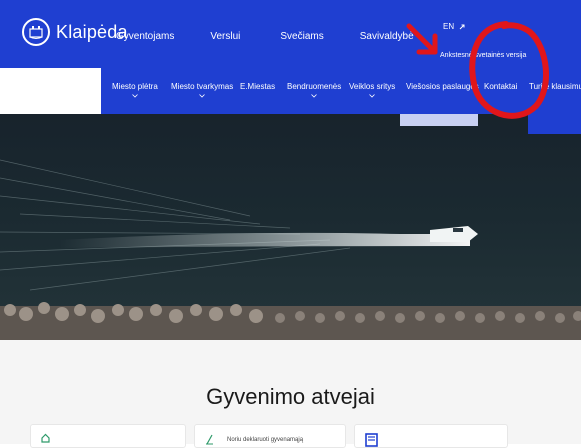  Describe the element at coordinates (301, 36) in the screenshot. I see `nav-sveciams: Svečiams` at that location.